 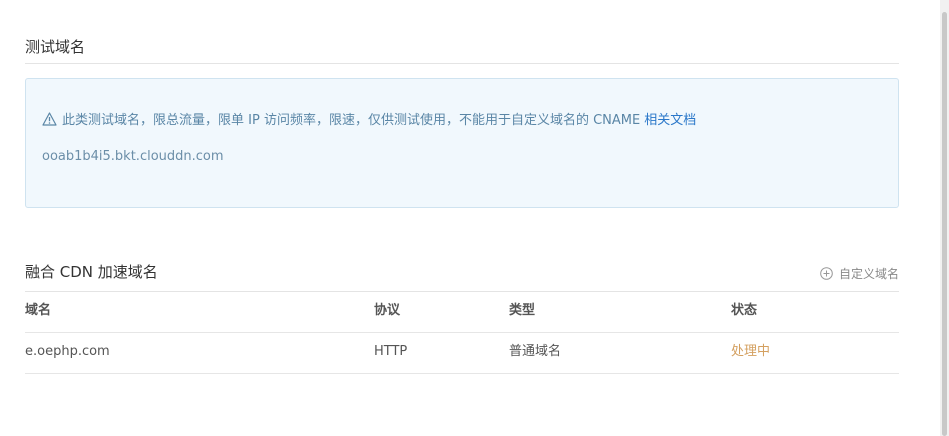 What do you see at coordinates (670, 118) in the screenshot?
I see `related-docs-link: 相关文档` at bounding box center [670, 118].